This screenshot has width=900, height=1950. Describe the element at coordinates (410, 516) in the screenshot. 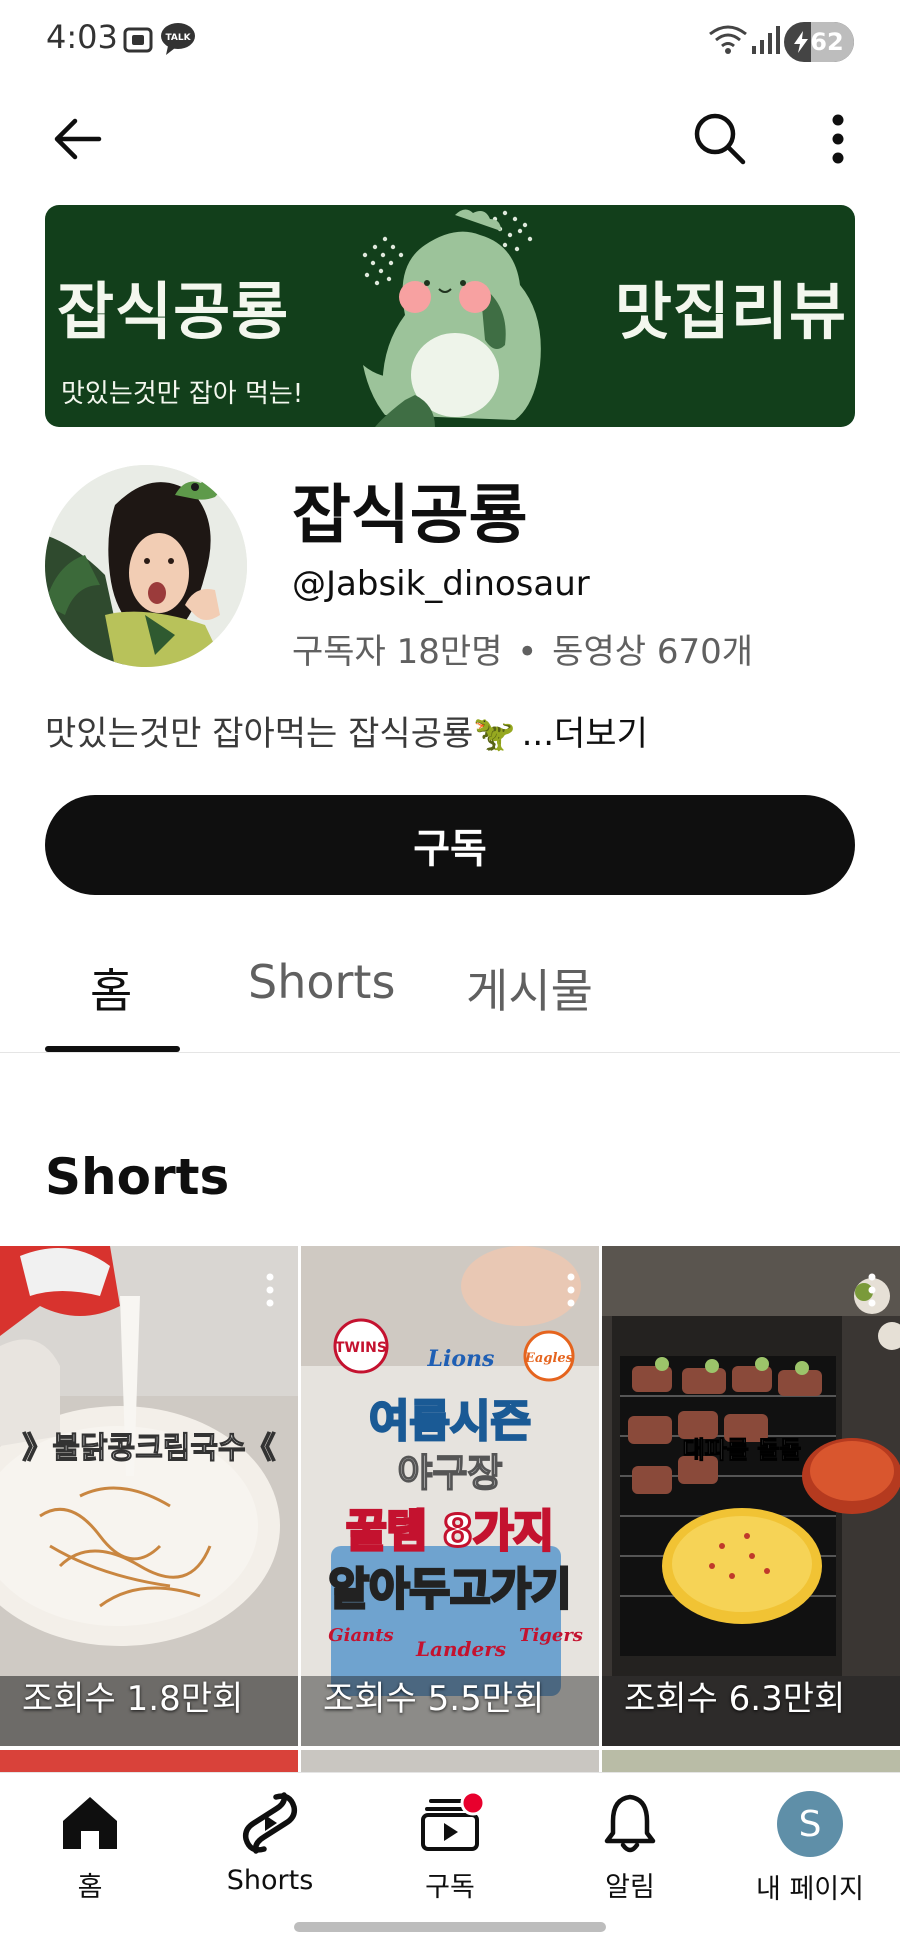

I see `channel-name: 잡식공룡` at that location.